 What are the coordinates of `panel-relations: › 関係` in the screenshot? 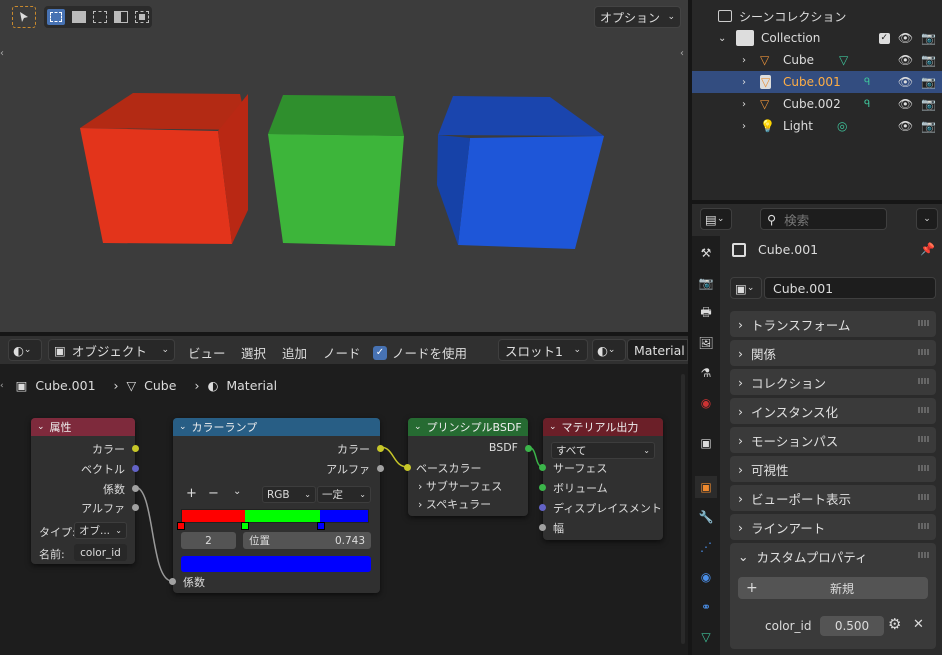 It's located at (833, 353).